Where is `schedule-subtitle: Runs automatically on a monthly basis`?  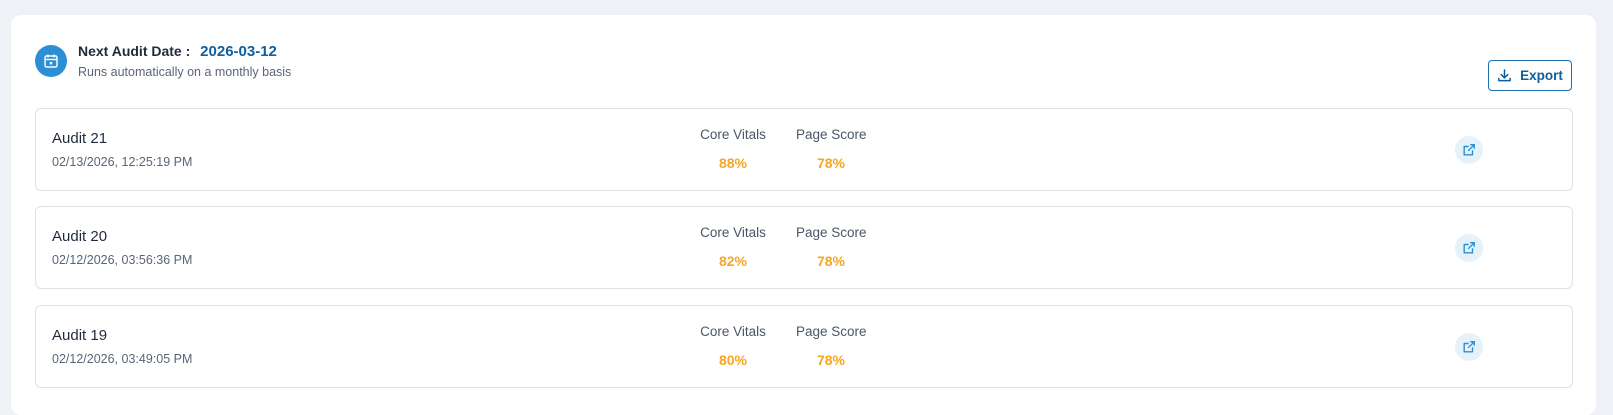 schedule-subtitle: Runs automatically on a monthly basis is located at coordinates (185, 72).